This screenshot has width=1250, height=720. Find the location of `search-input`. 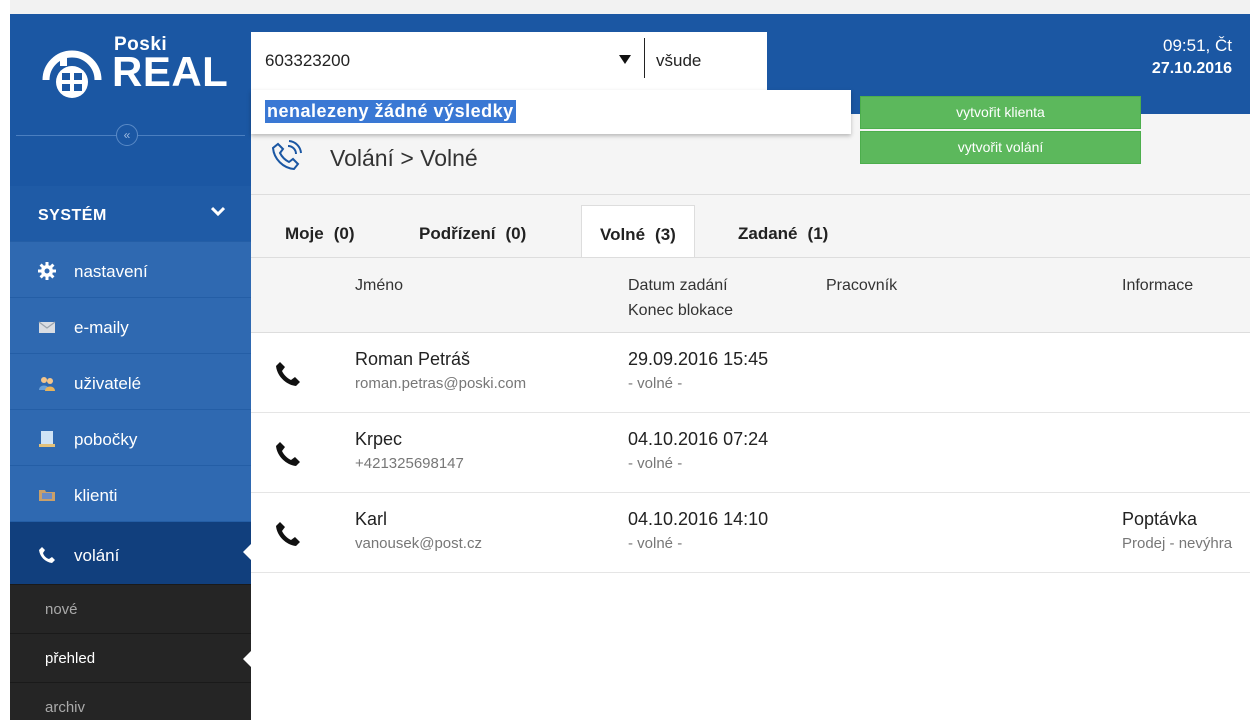

search-input is located at coordinates (435, 61).